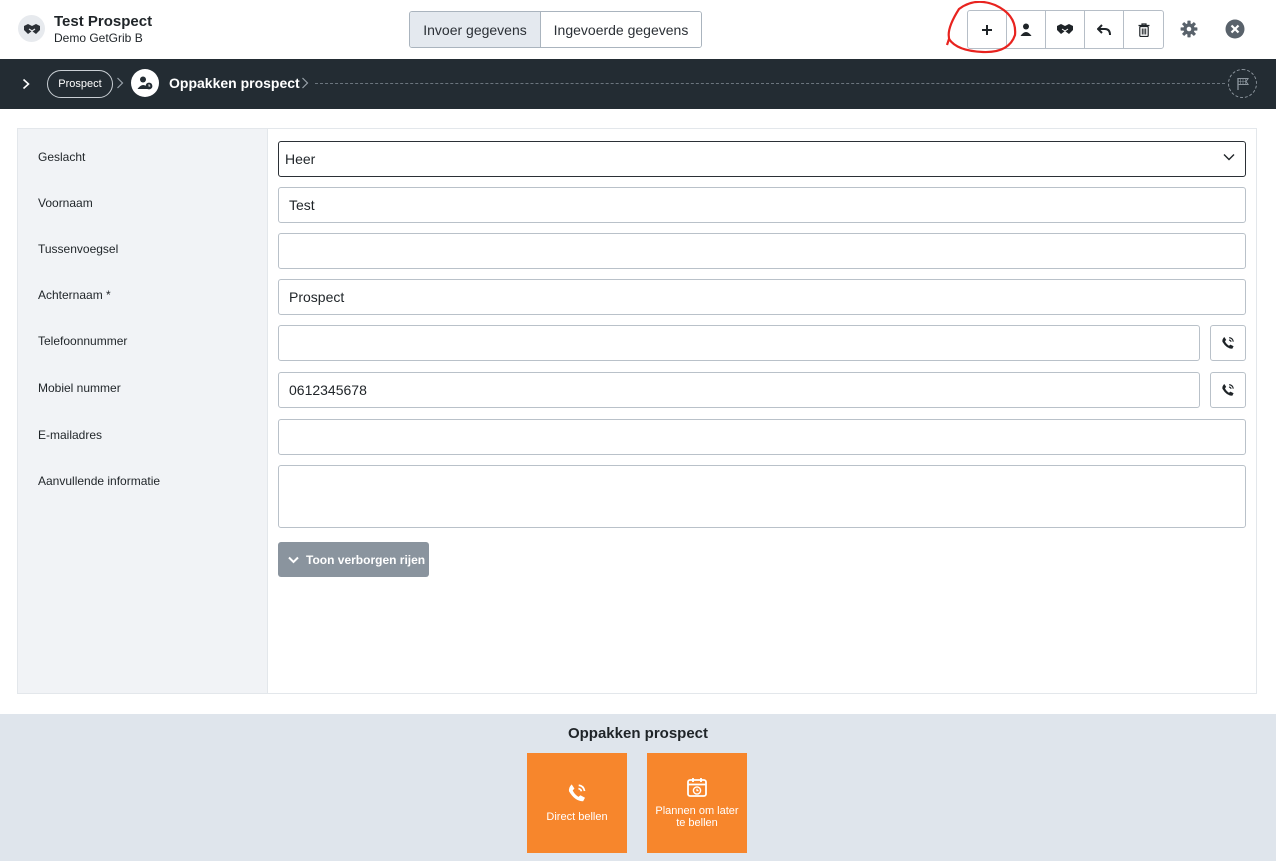  I want to click on plus-icon, so click(987, 29).